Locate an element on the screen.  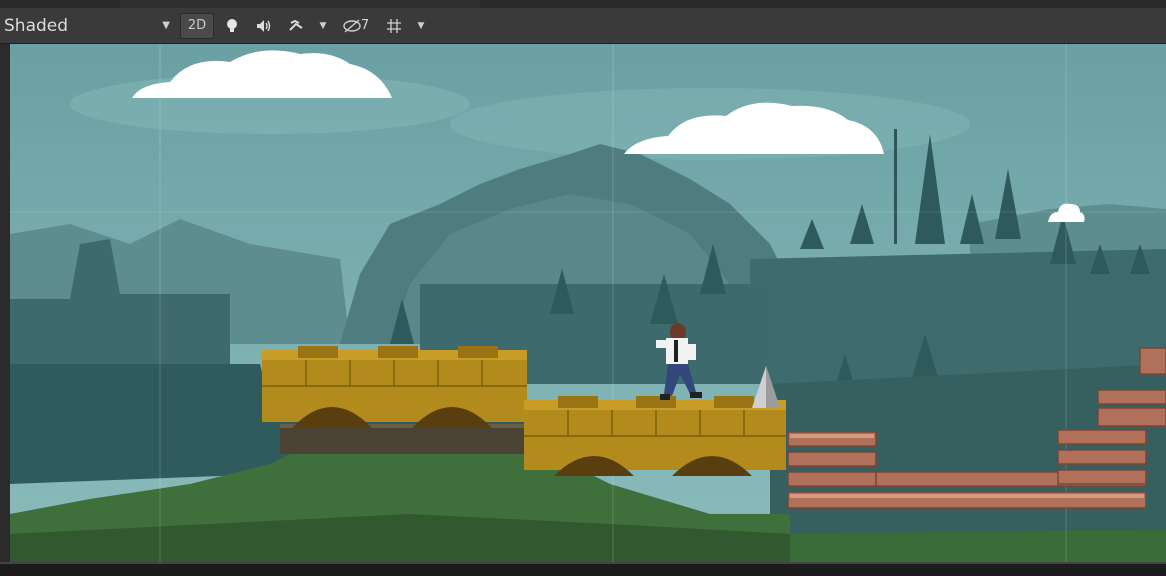
effects-dropdown-button: ▼ is located at coordinates (323, 26).